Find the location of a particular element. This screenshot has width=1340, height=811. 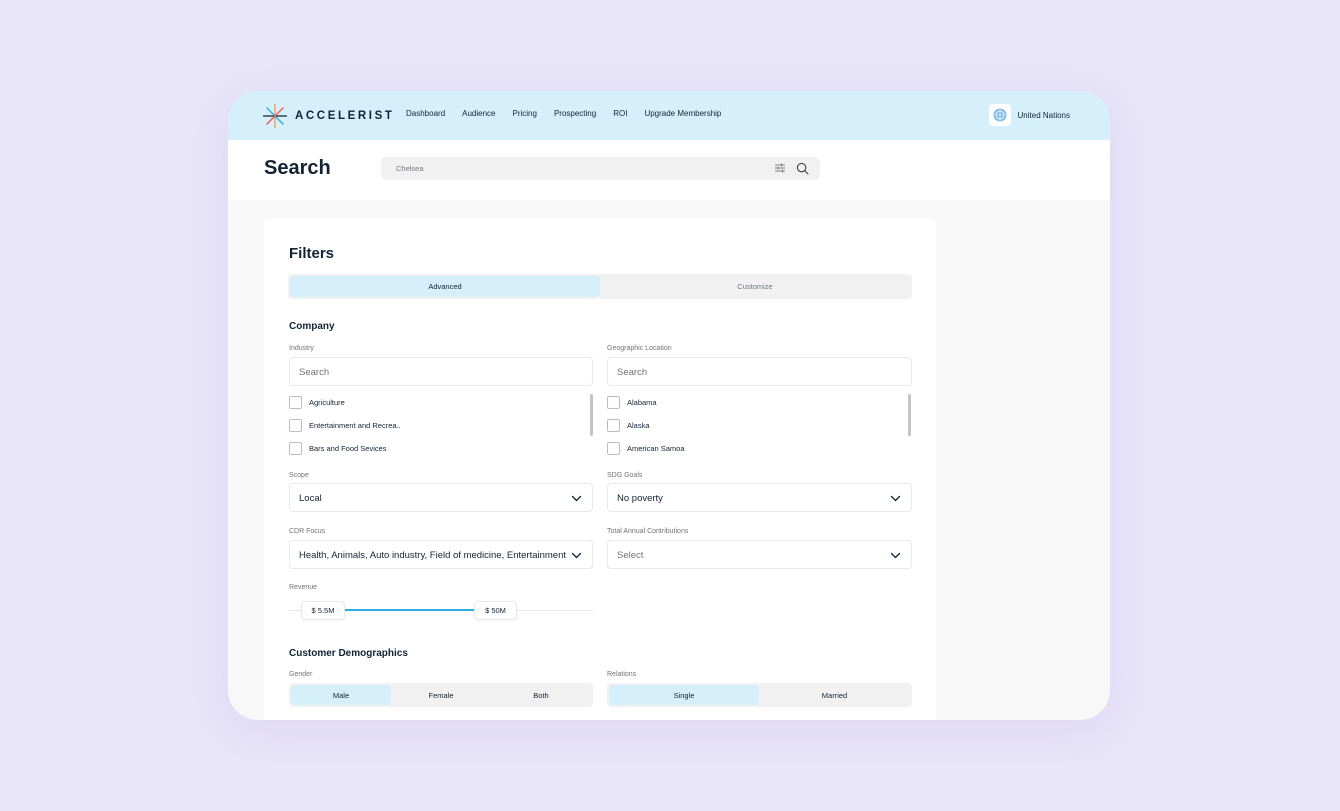

page-title: Search is located at coordinates (297, 168).